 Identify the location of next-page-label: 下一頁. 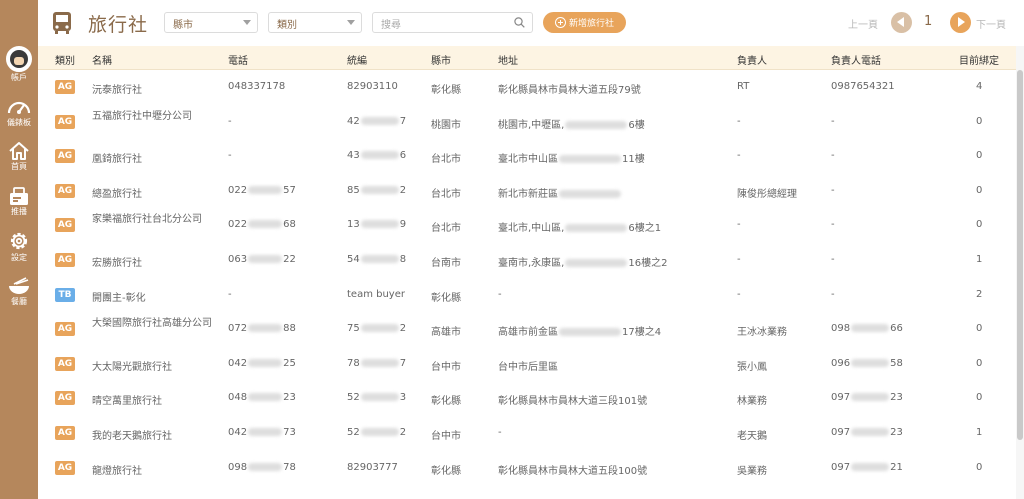
(991, 23).